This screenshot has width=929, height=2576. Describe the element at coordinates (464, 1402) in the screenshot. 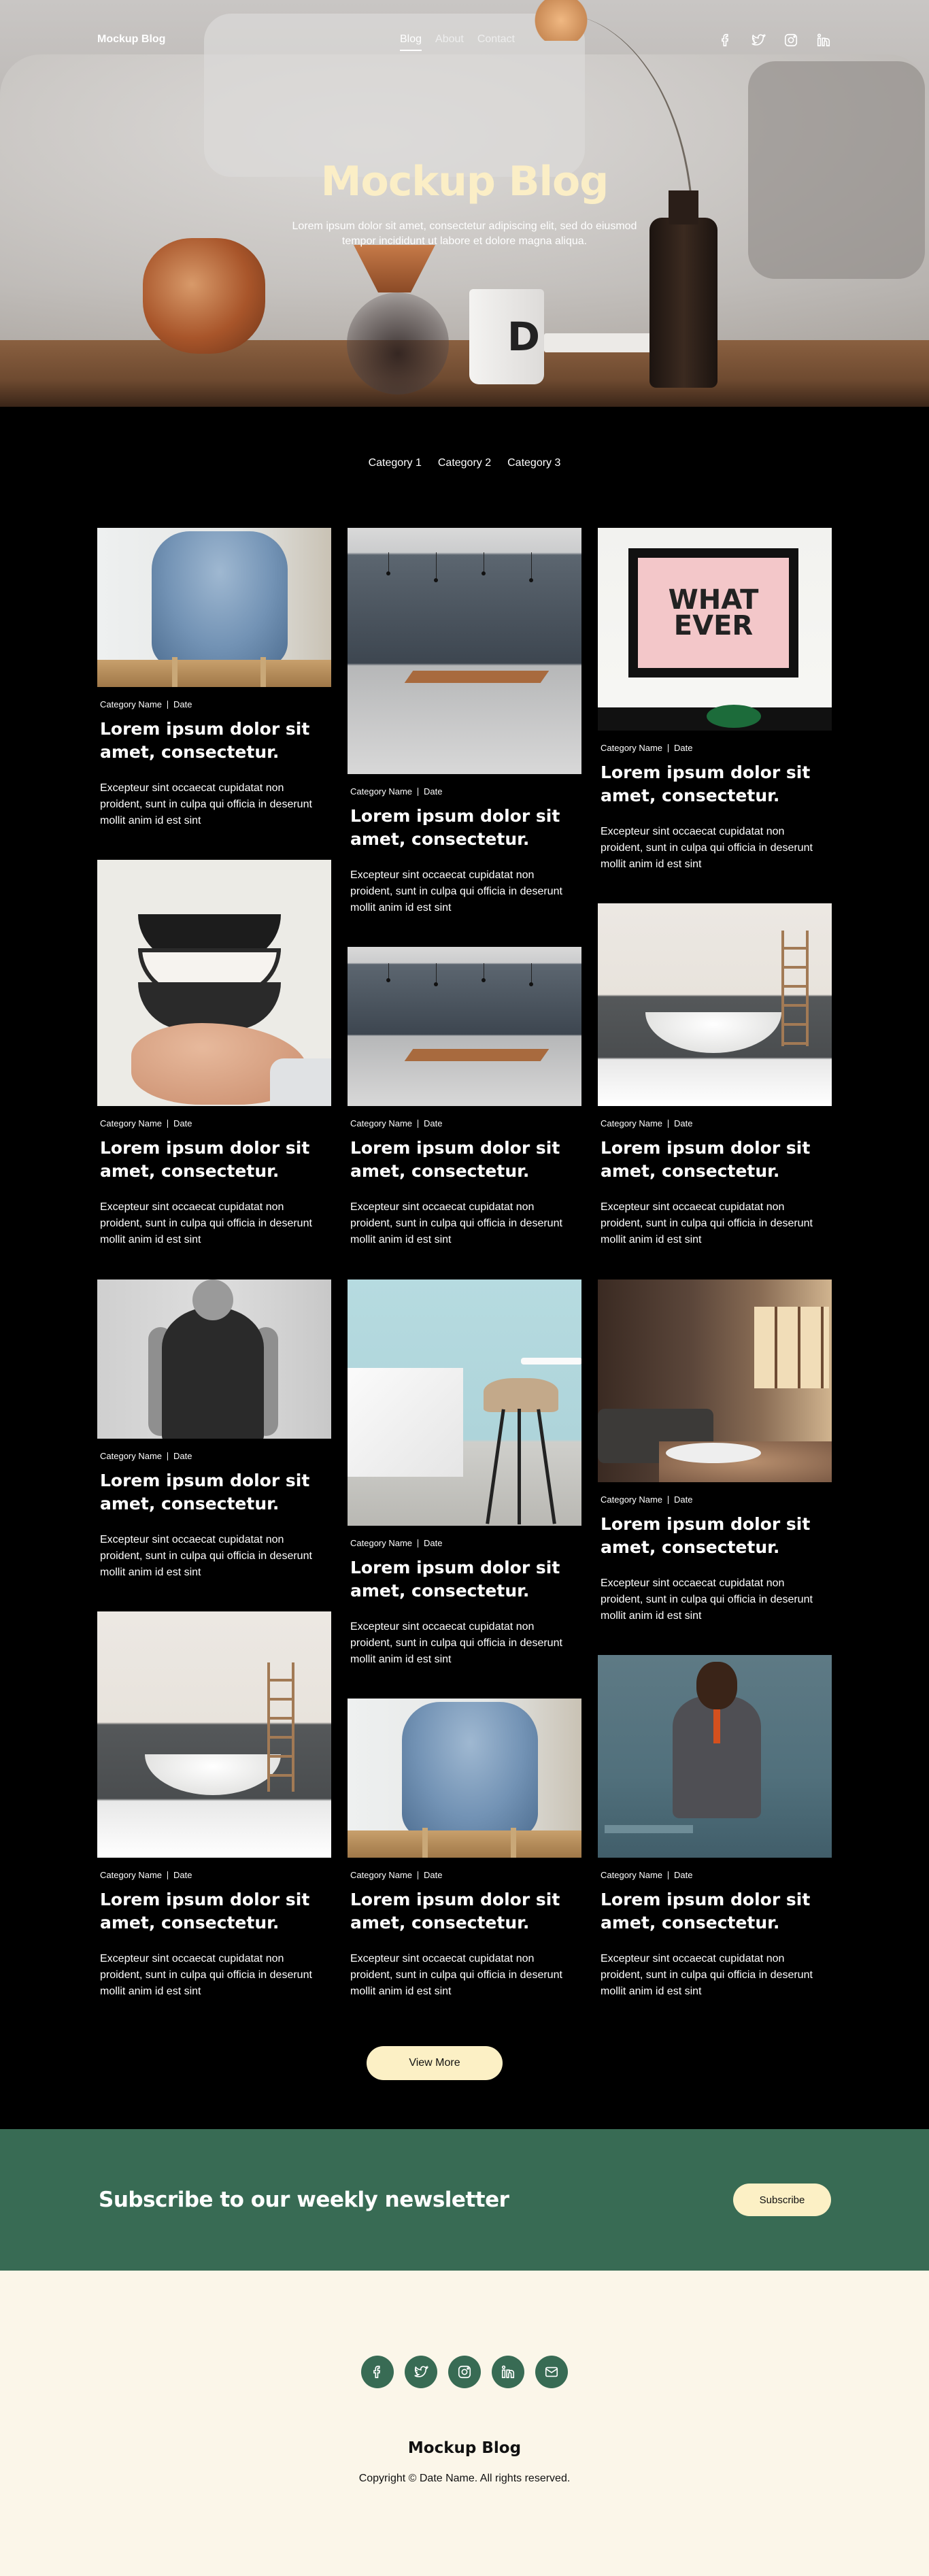

I see `post-image-bar-stool` at that location.